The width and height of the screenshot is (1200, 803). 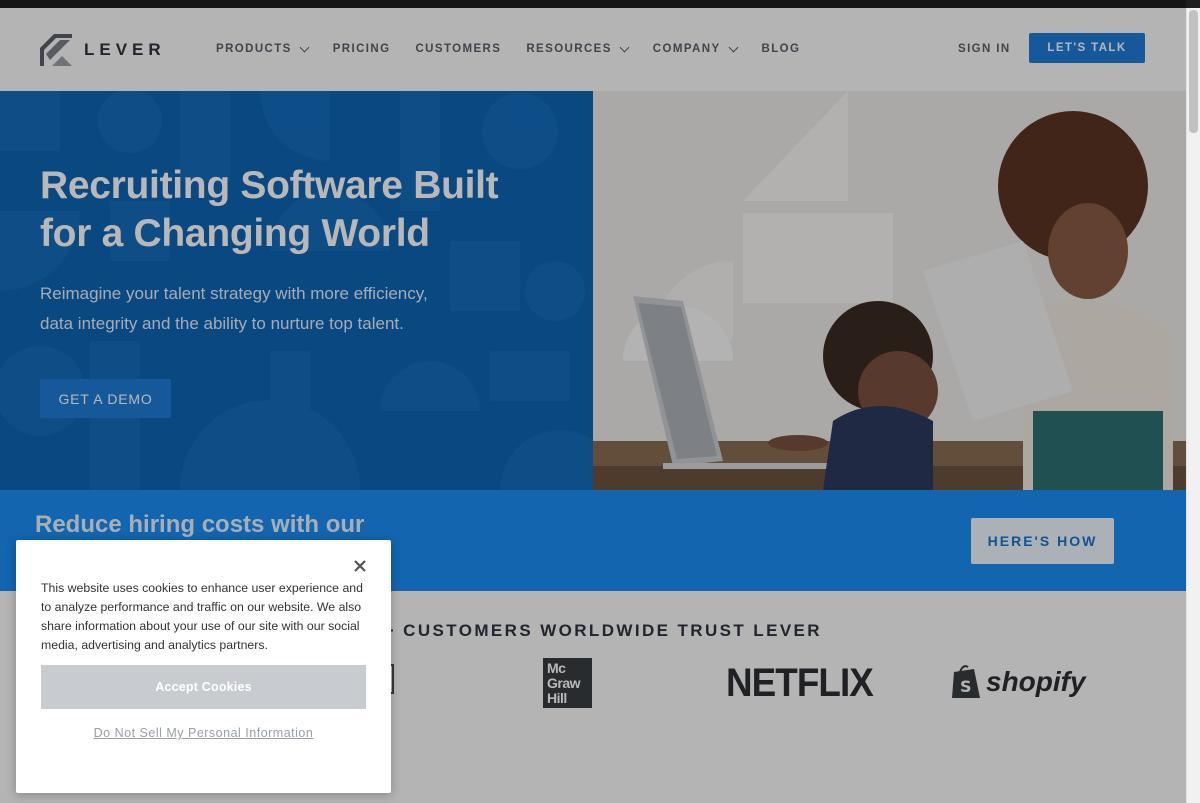 What do you see at coordinates (203, 687) in the screenshot?
I see `accept-cookies-button: Accept Cookies` at bounding box center [203, 687].